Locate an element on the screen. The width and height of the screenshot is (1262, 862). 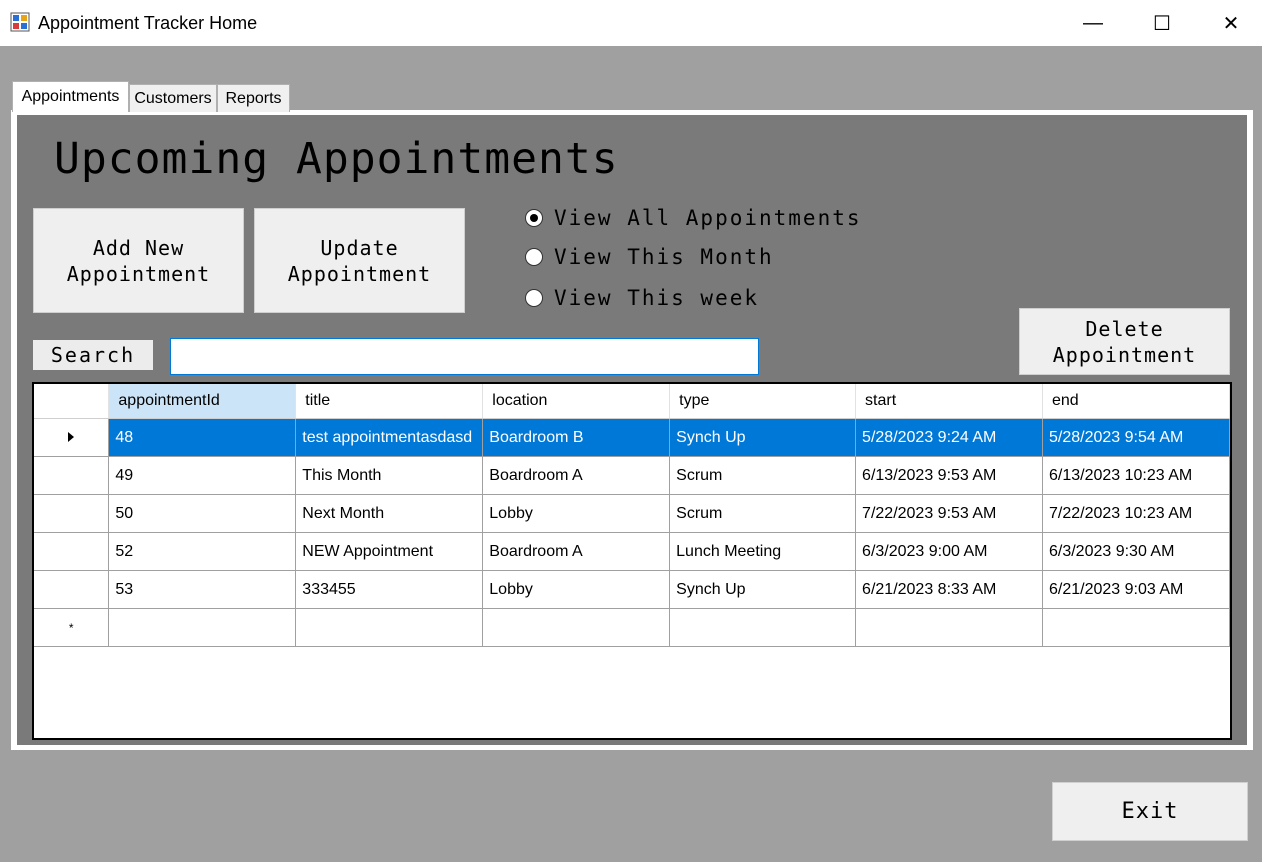
table-cell: 7/22/2023 10:23 AM is located at coordinates (1136, 513).